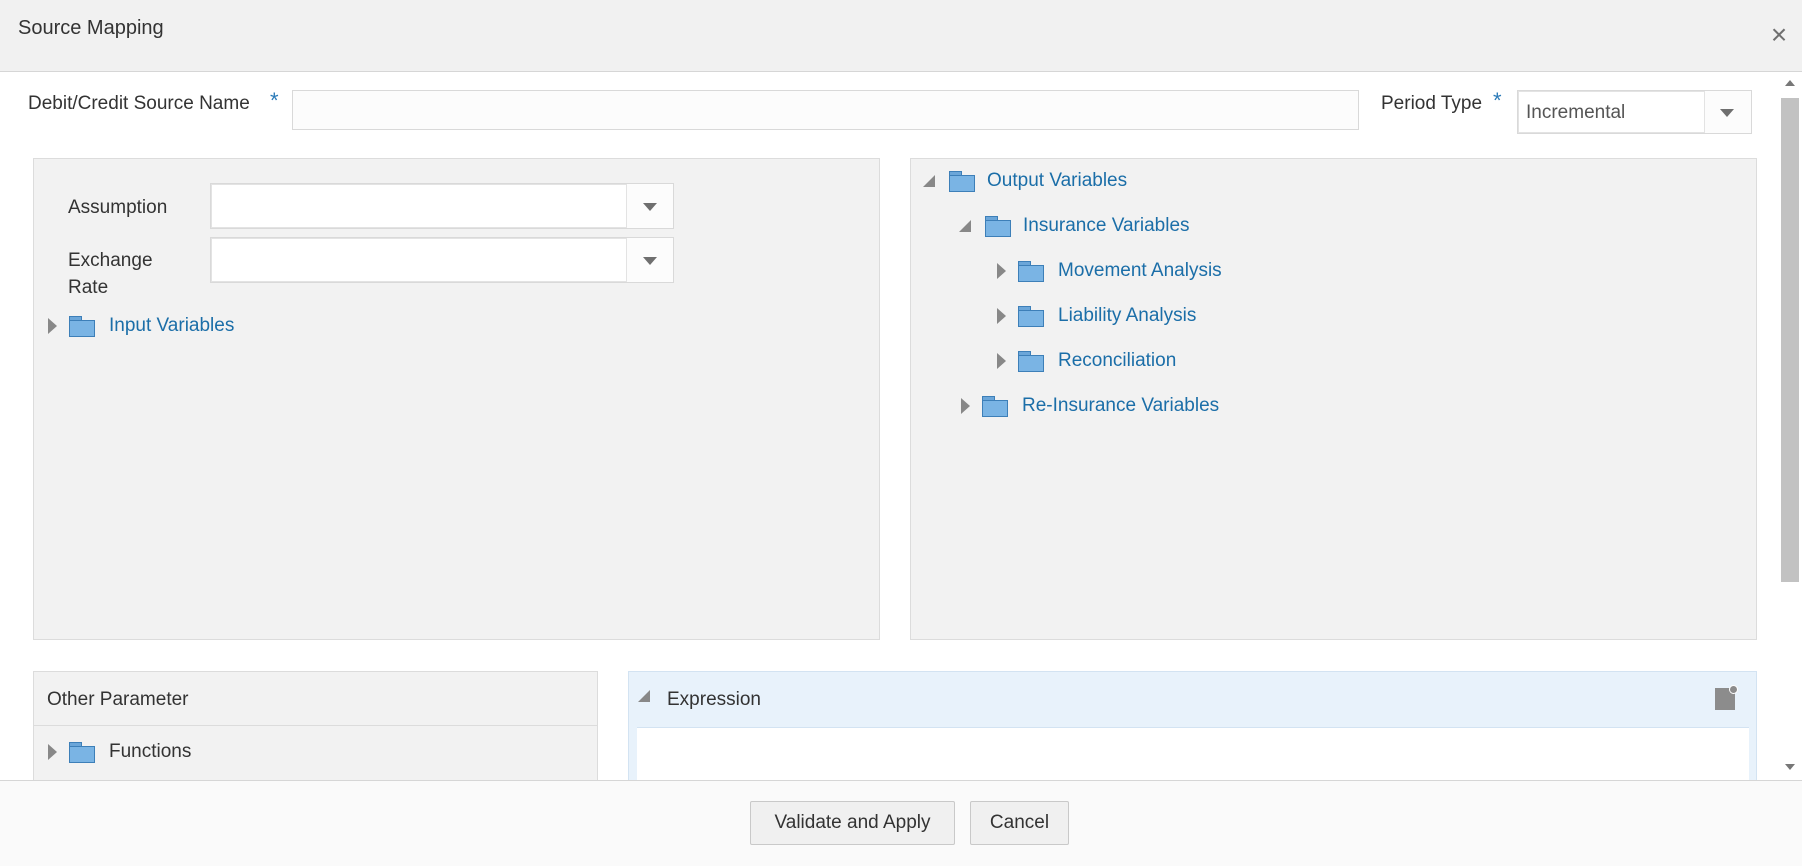 This screenshot has height=866, width=1802. I want to click on vertical-scrollbar, so click(1790, 426).